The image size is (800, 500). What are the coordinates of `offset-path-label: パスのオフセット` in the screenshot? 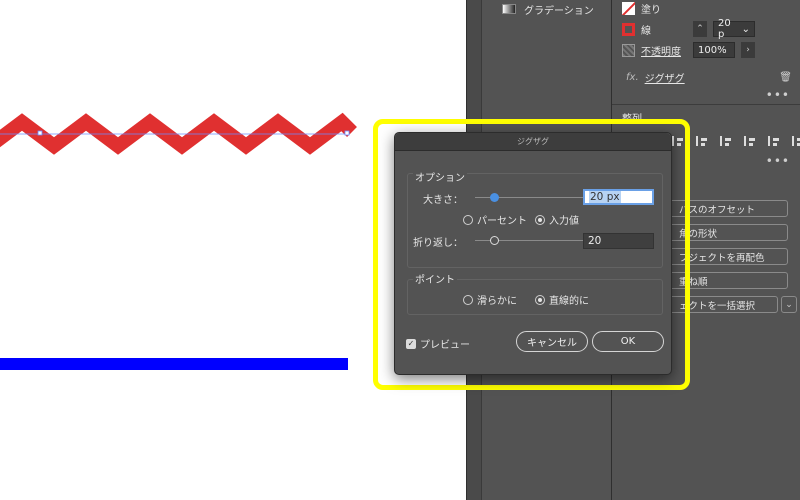 It's located at (717, 210).